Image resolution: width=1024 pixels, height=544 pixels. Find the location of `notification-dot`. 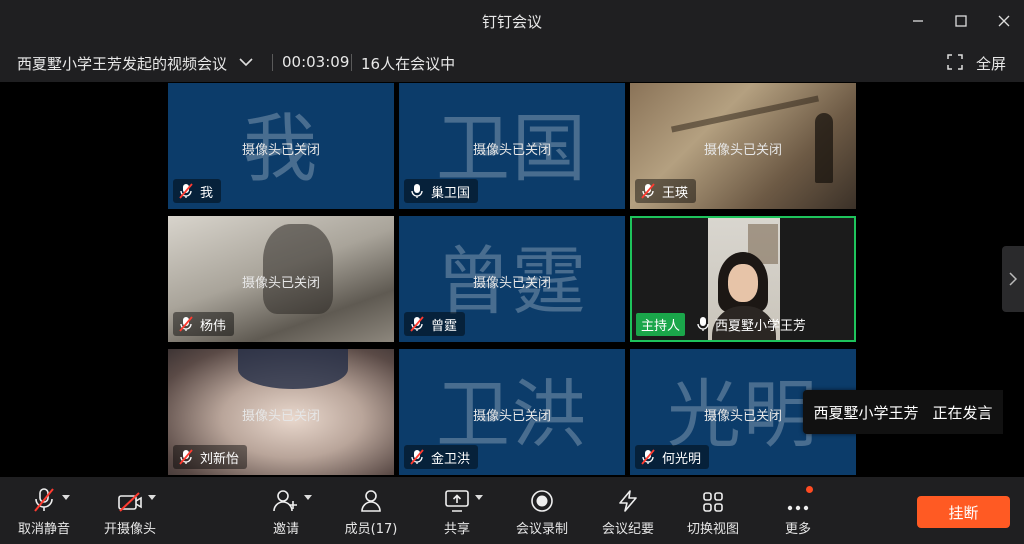

notification-dot is located at coordinates (809, 489).